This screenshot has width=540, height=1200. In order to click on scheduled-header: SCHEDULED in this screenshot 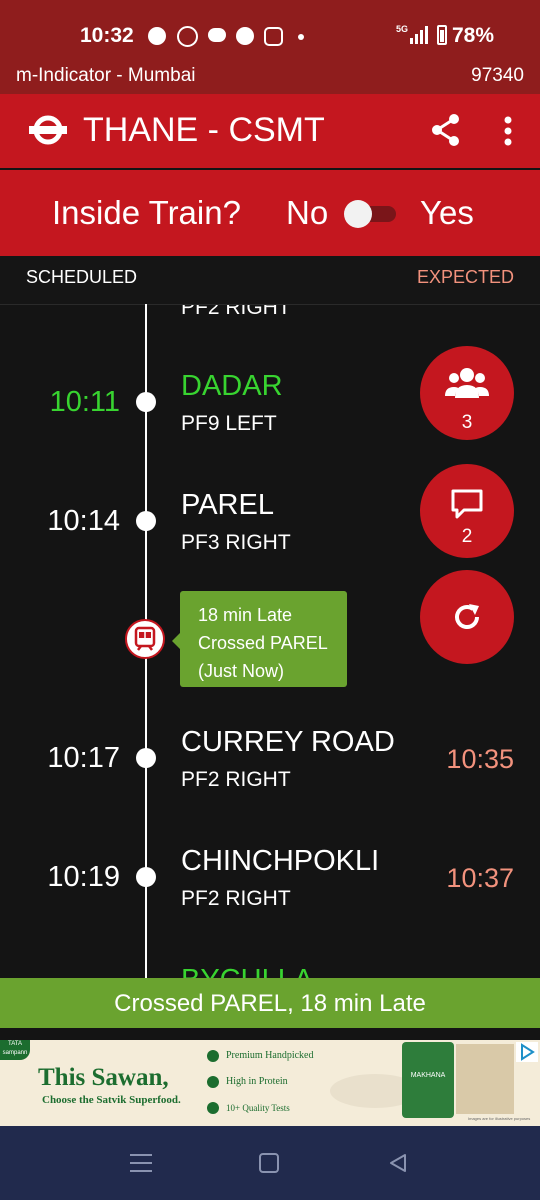, I will do `click(82, 277)`.